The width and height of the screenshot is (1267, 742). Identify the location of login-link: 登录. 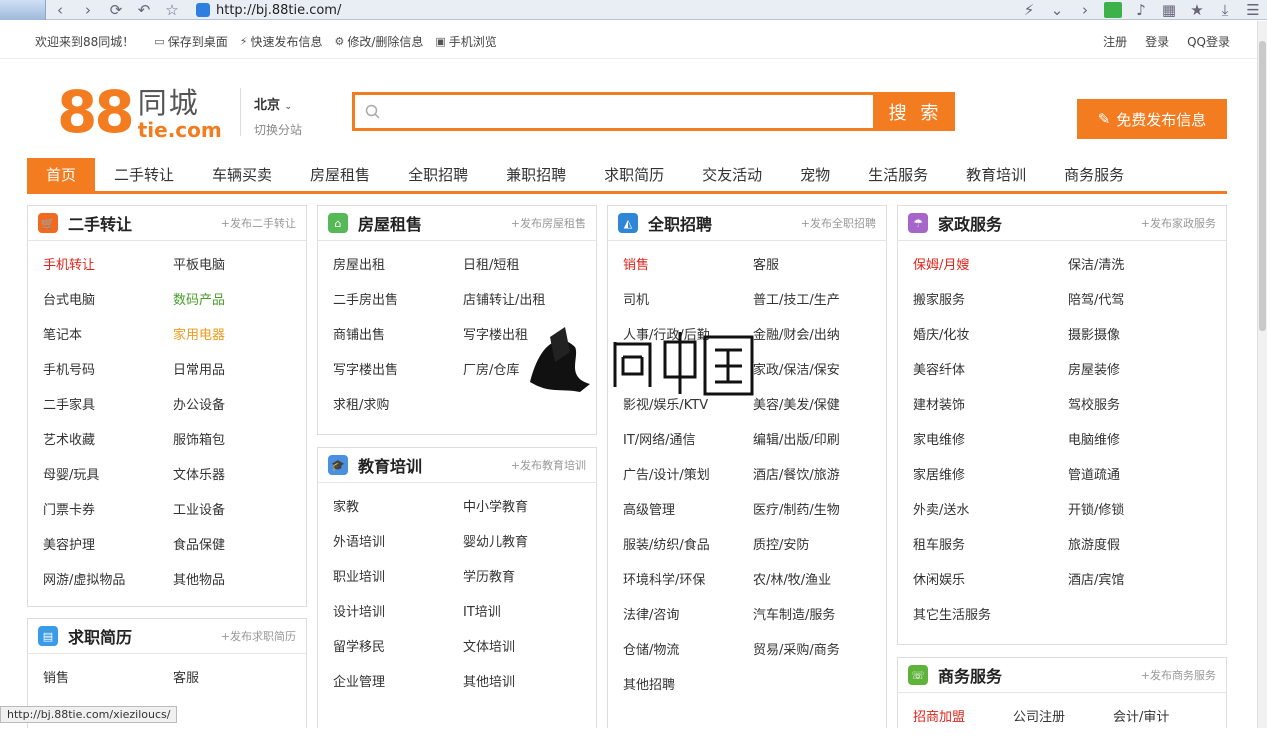
(1157, 41).